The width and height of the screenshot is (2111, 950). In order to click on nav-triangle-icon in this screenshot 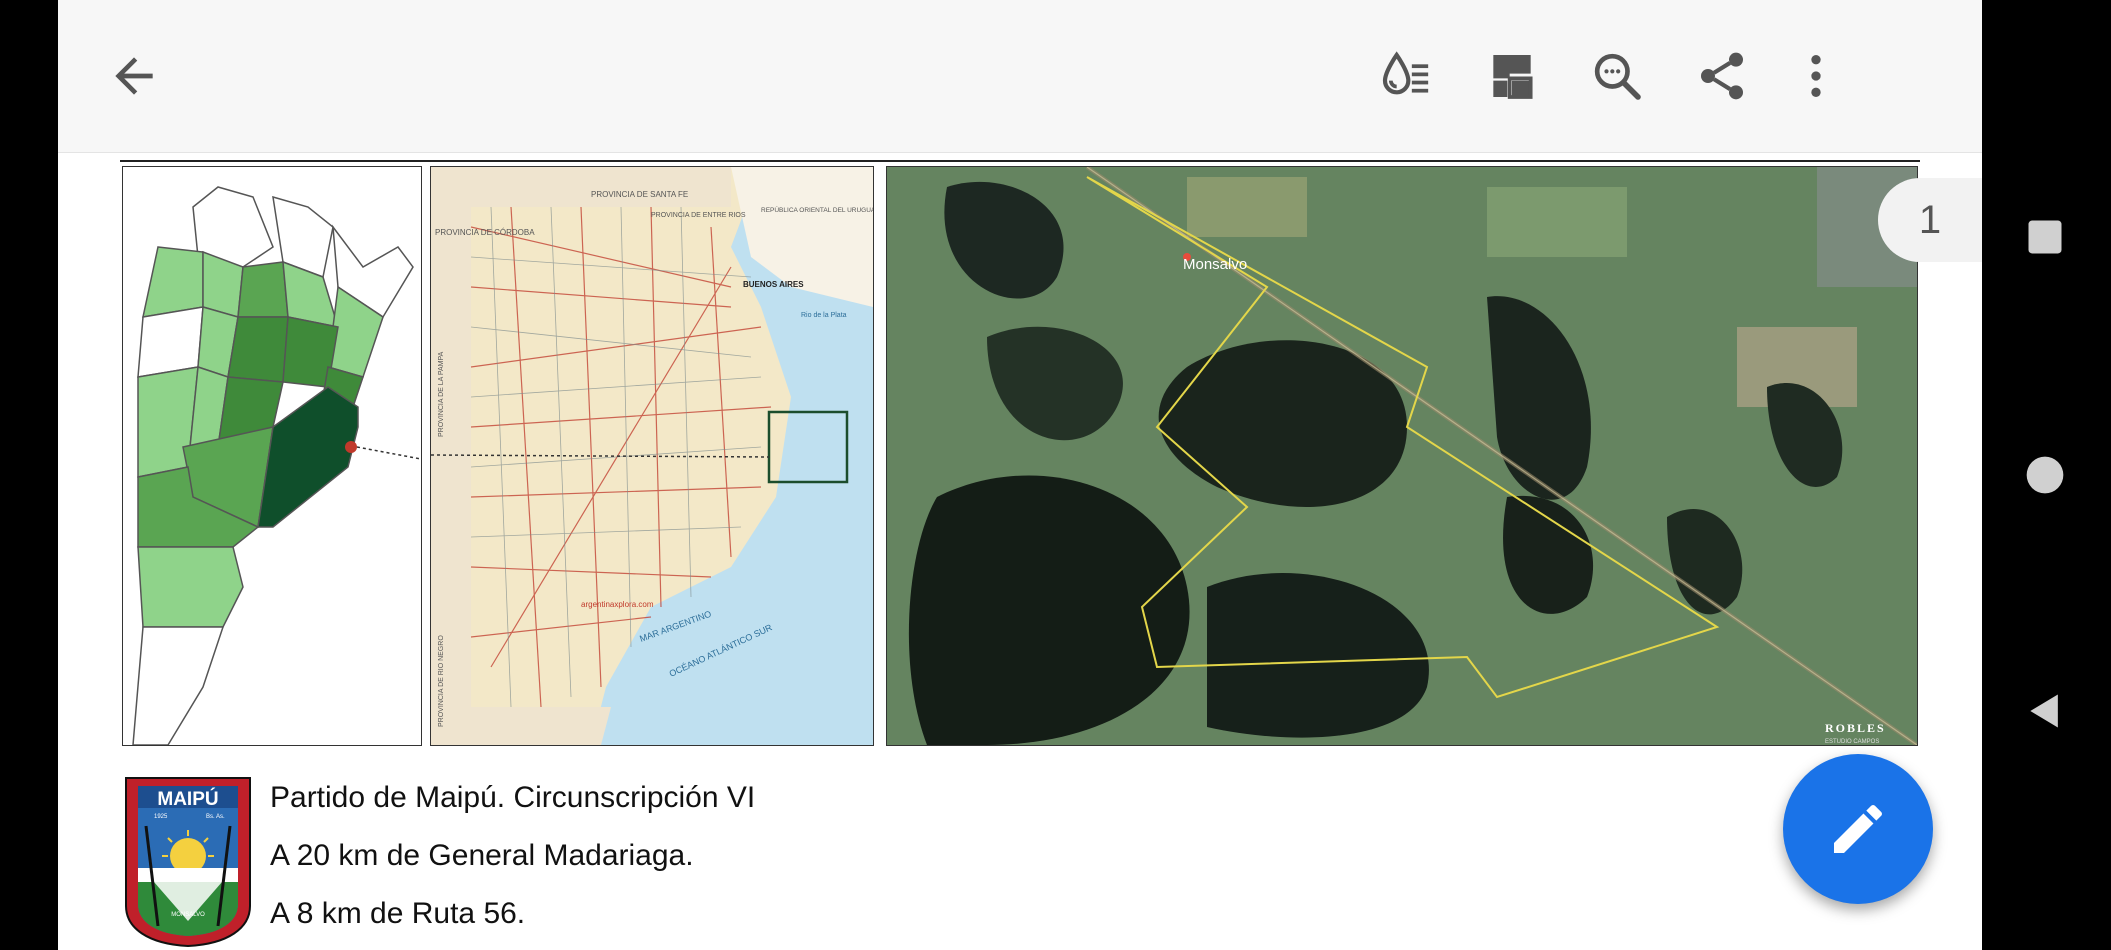, I will do `click(2044, 711)`.